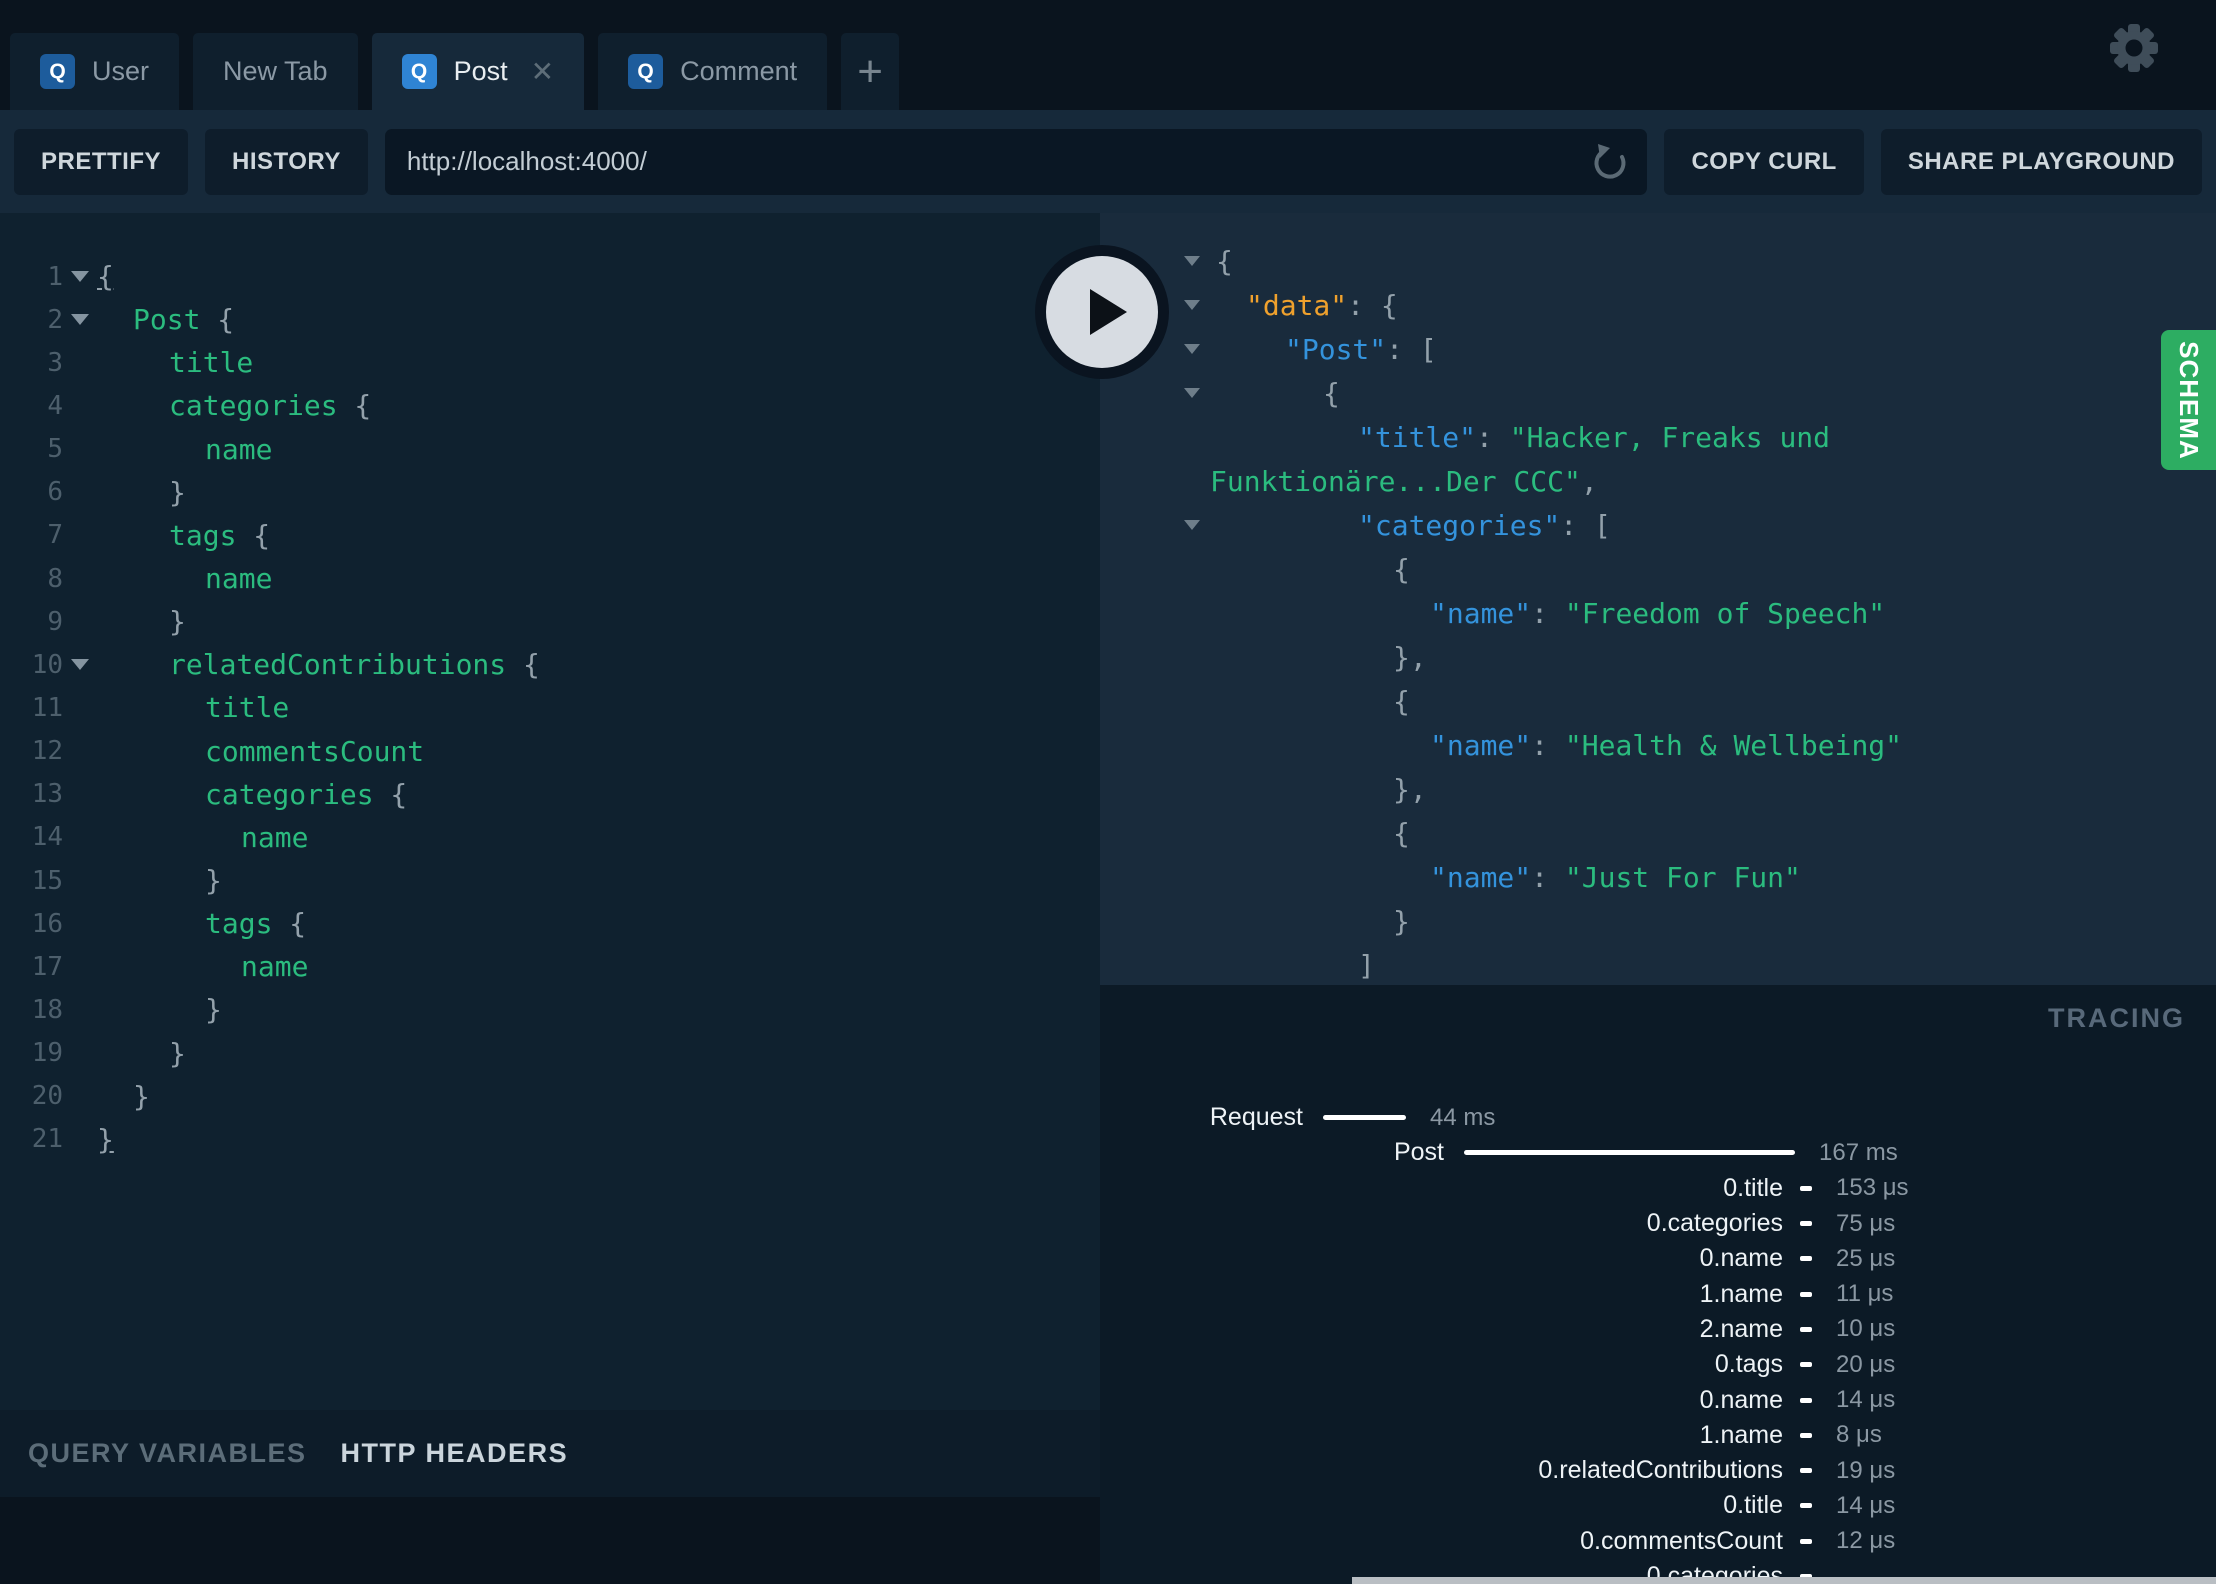 The height and width of the screenshot is (1584, 2216). I want to click on line-number: 10, so click(47, 664).